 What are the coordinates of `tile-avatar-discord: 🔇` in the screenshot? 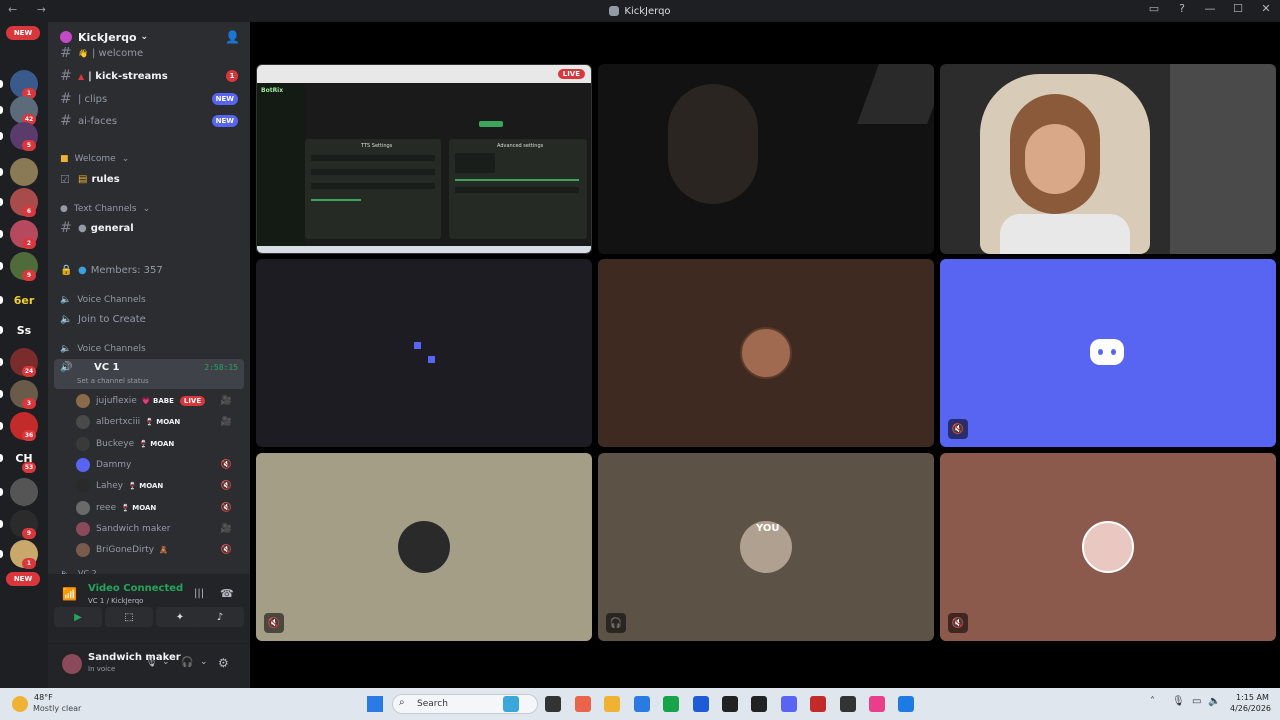 It's located at (1108, 353).